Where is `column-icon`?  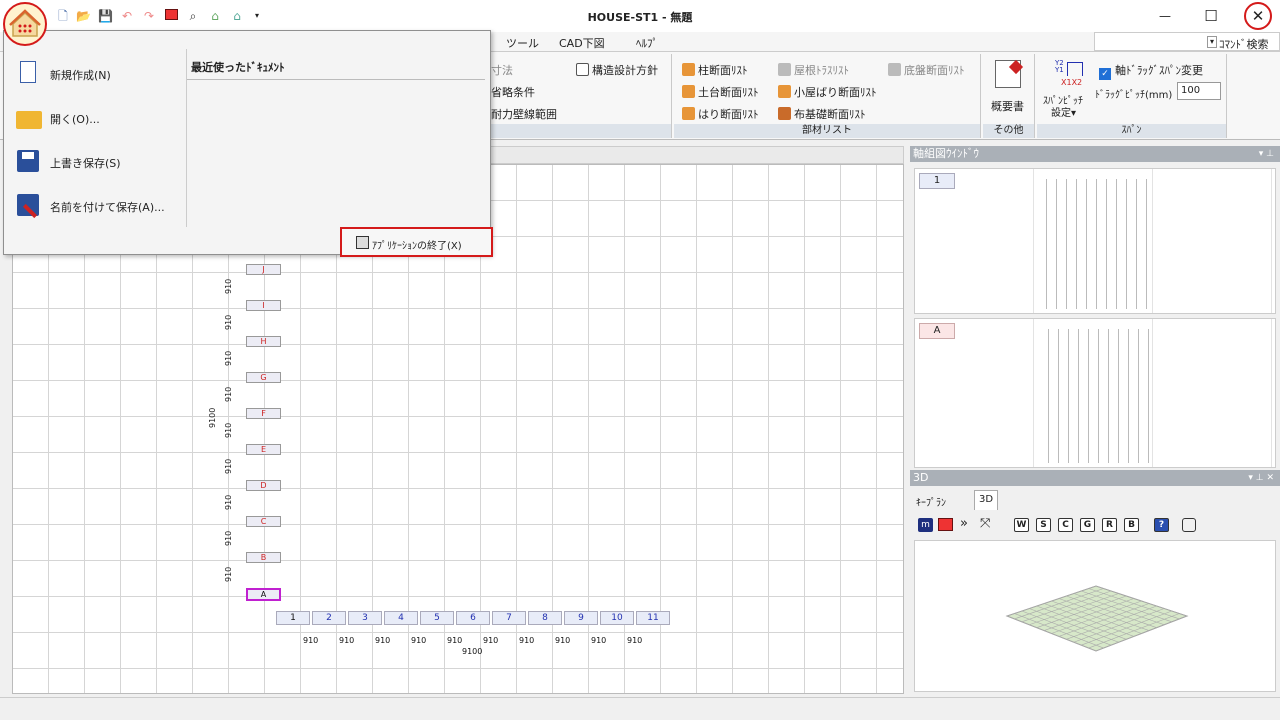 column-icon is located at coordinates (688, 69).